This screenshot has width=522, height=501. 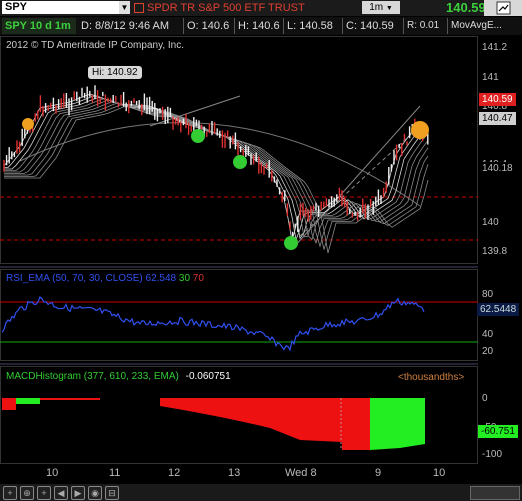 I want to click on symbol-input: SPY, so click(x=66, y=7).